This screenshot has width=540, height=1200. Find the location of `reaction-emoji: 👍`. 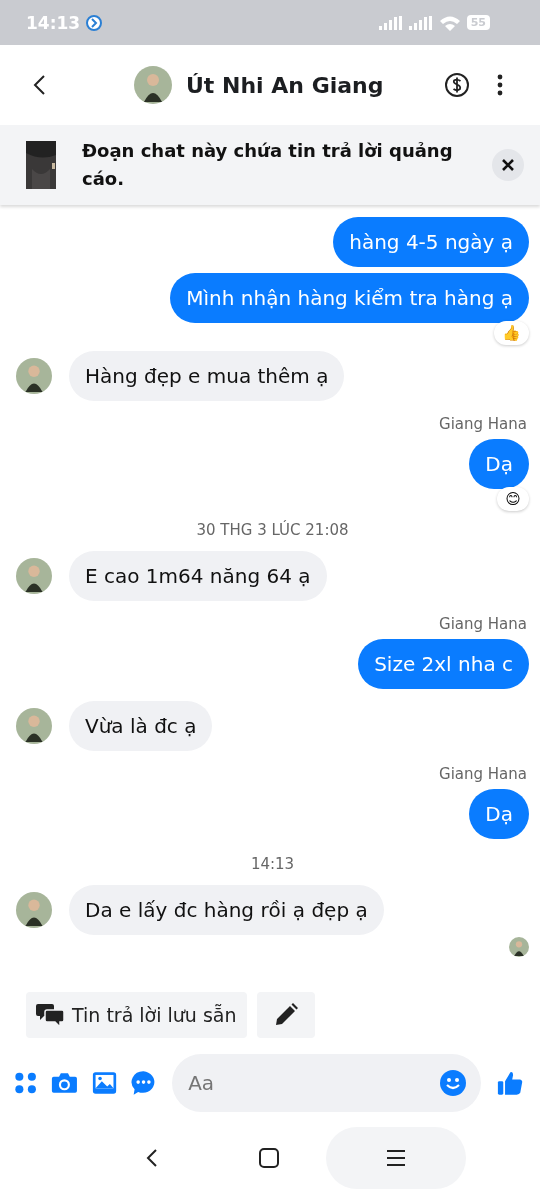

reaction-emoji: 👍 is located at coordinates (511, 333).